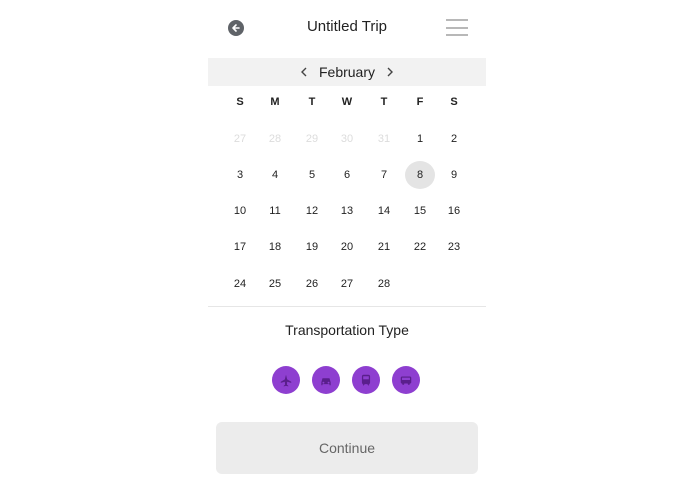 The height and width of the screenshot is (494, 695). What do you see at coordinates (312, 211) in the screenshot?
I see `calendar-day: 12` at bounding box center [312, 211].